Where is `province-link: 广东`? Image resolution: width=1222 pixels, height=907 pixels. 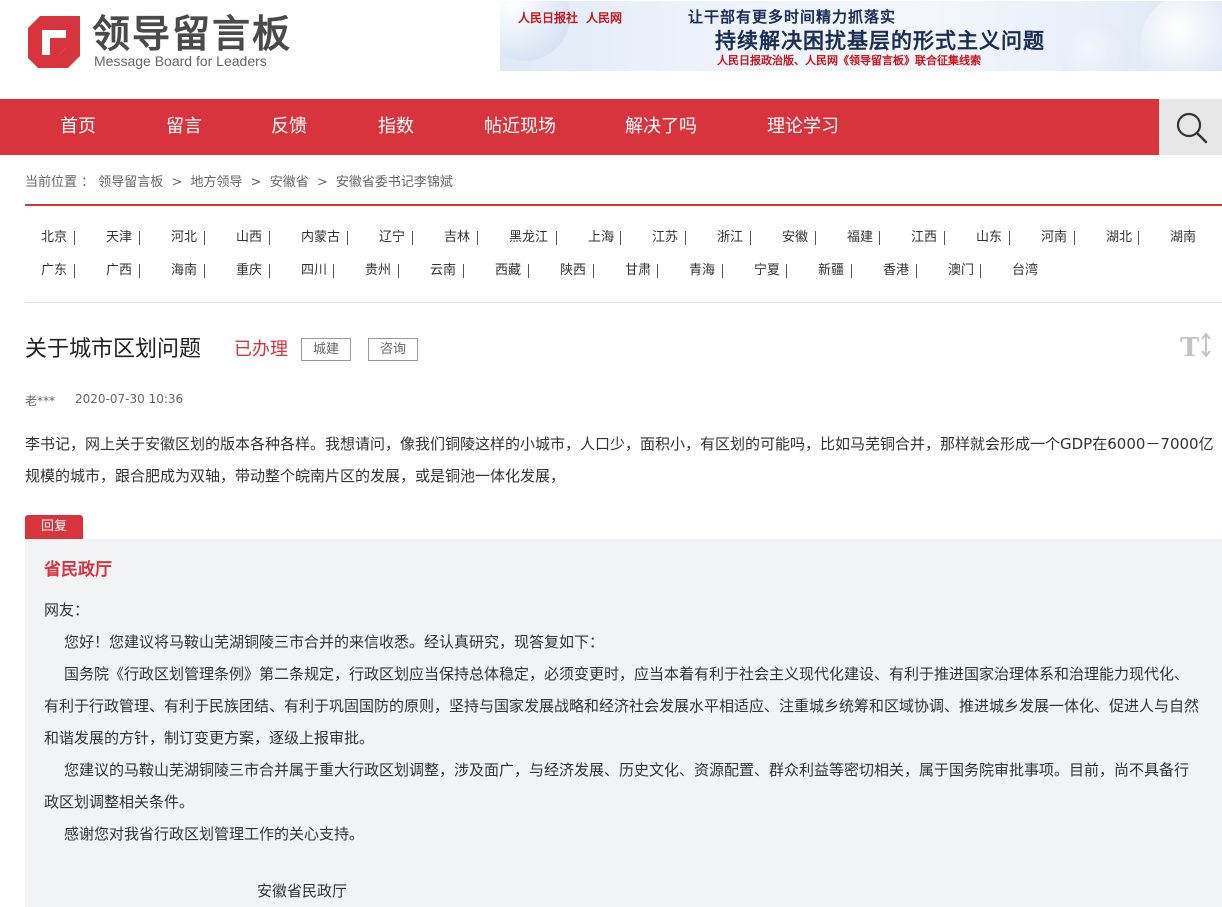
province-link: 广东 is located at coordinates (54, 271).